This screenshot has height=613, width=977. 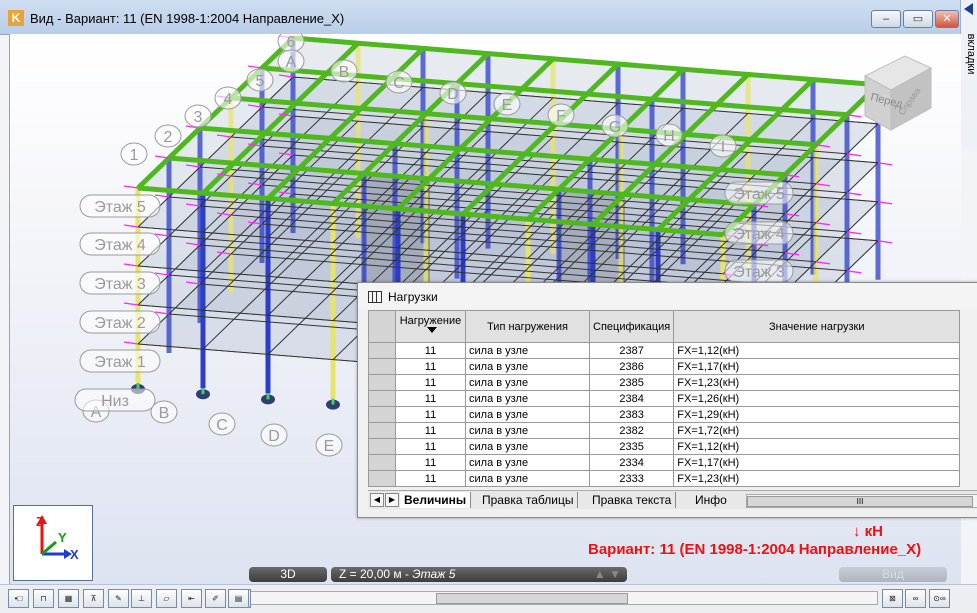 I want to click on cell-spec: 2386, so click(x=631, y=366).